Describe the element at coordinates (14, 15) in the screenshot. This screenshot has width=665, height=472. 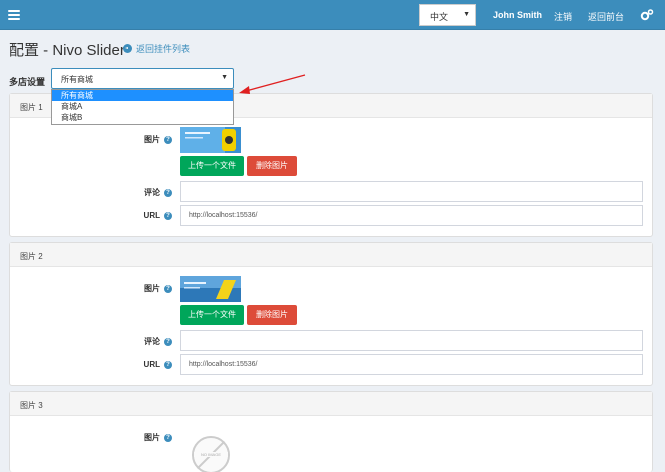
I see `hamburger-menu-icon` at that location.